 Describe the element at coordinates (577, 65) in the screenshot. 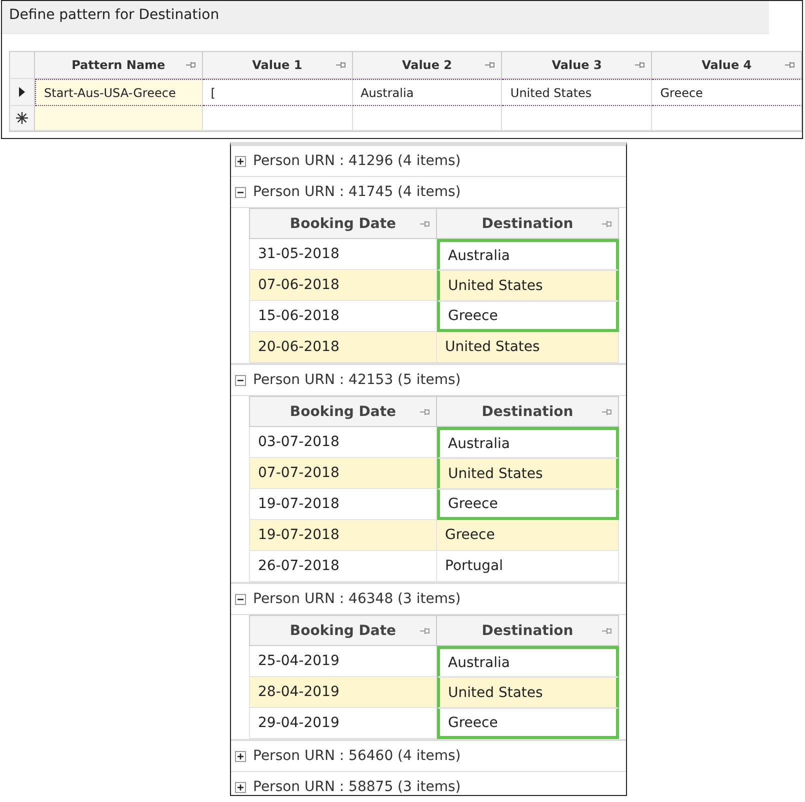

I see `column-header: Value 3` at that location.